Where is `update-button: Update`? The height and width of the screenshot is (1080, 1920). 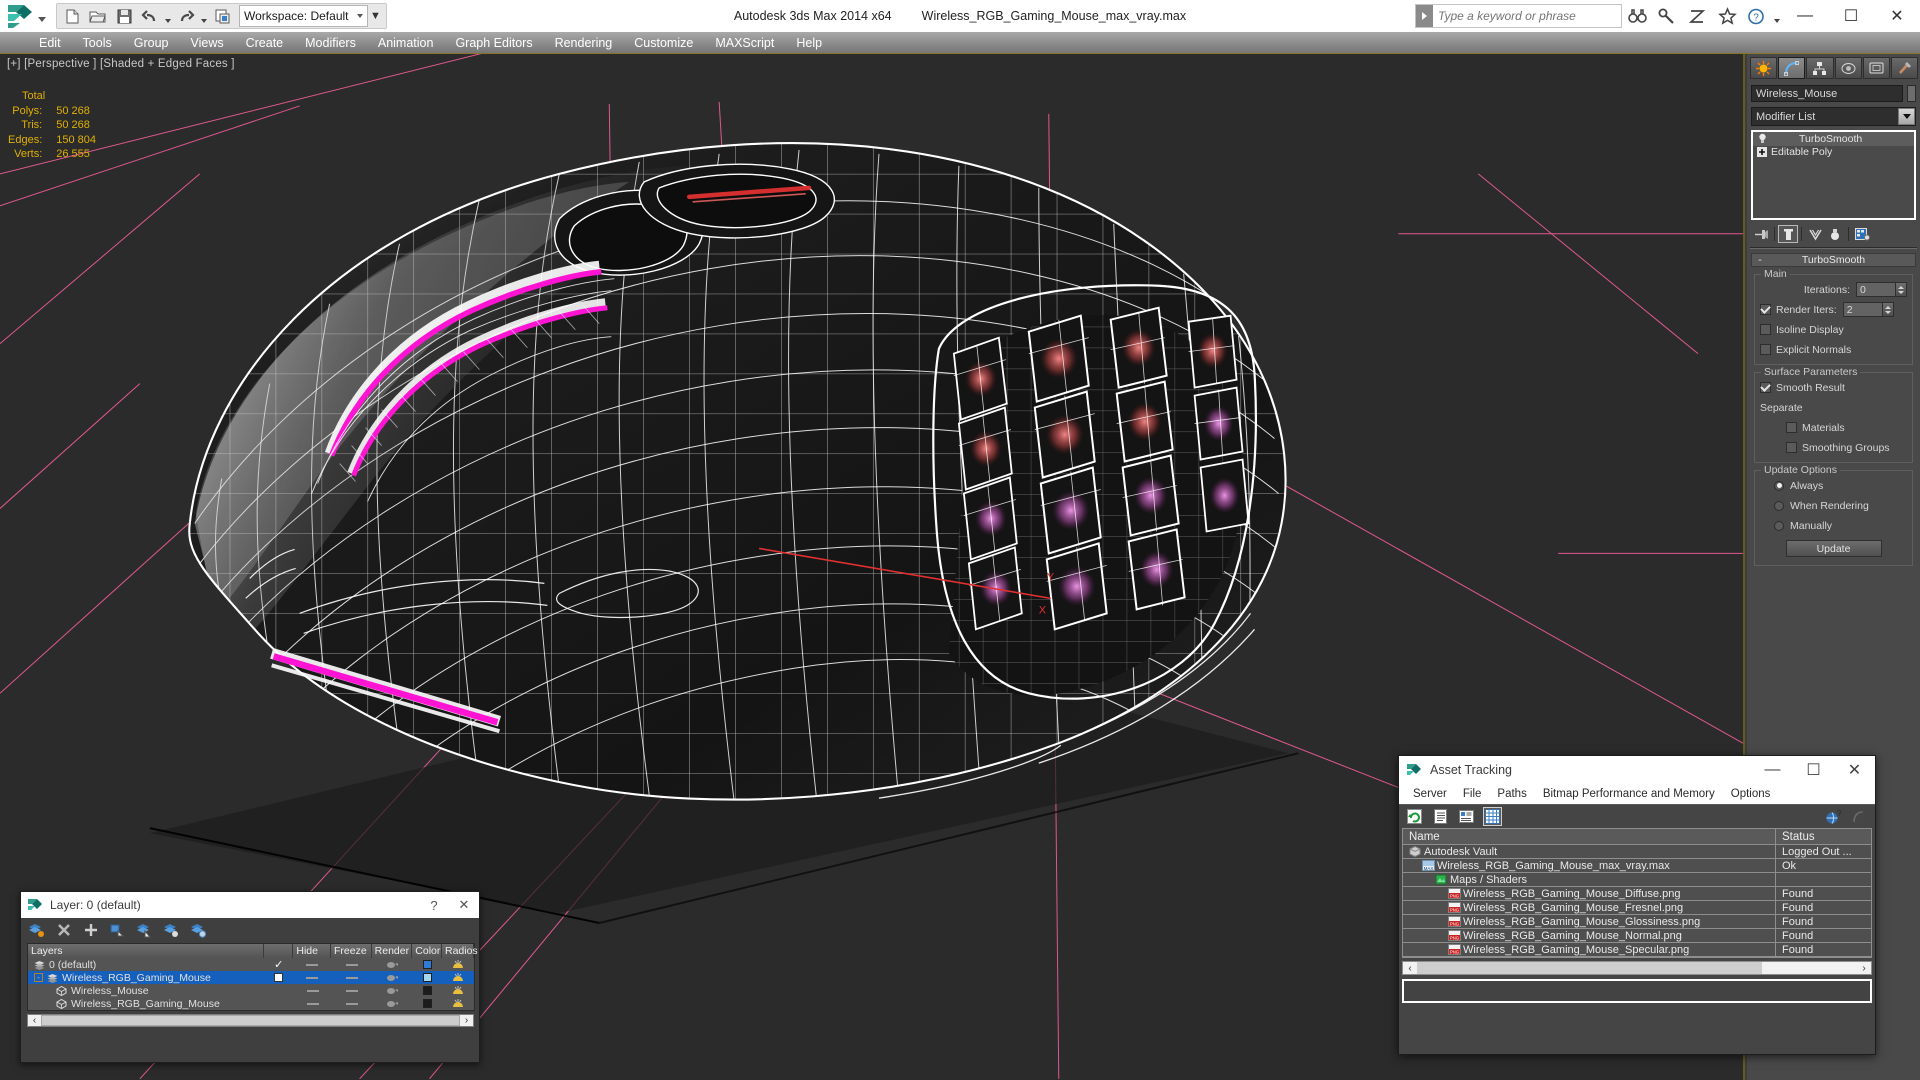 update-button: Update is located at coordinates (1833, 548).